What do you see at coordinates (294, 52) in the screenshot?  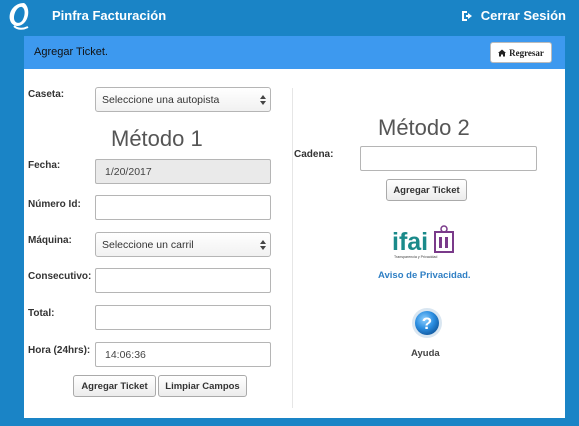 I see `panel-header: Agregar Ticket. Regresar` at bounding box center [294, 52].